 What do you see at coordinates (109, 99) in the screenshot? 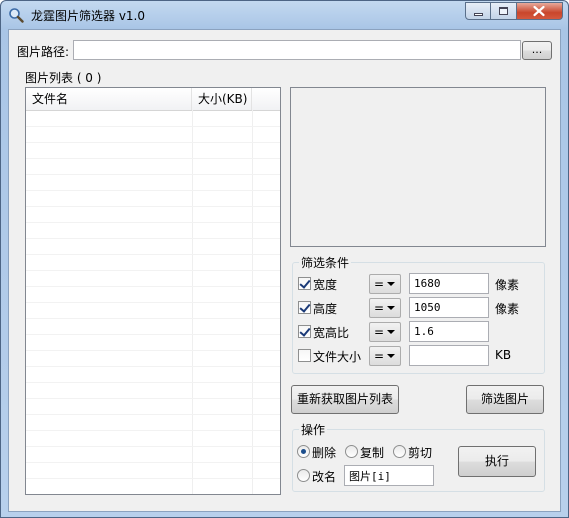
I see `column-filename: 文件名` at bounding box center [109, 99].